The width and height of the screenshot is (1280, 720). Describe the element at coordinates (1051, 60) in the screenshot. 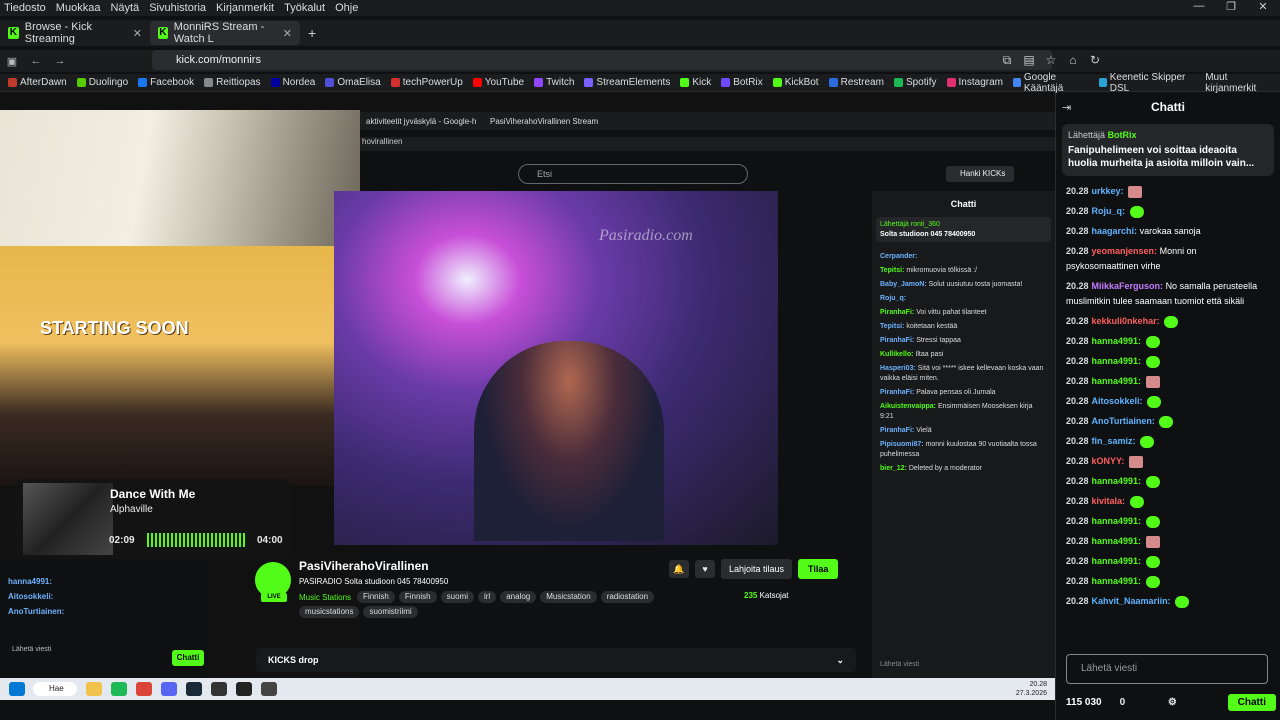

I see `star-icon: ☆` at that location.